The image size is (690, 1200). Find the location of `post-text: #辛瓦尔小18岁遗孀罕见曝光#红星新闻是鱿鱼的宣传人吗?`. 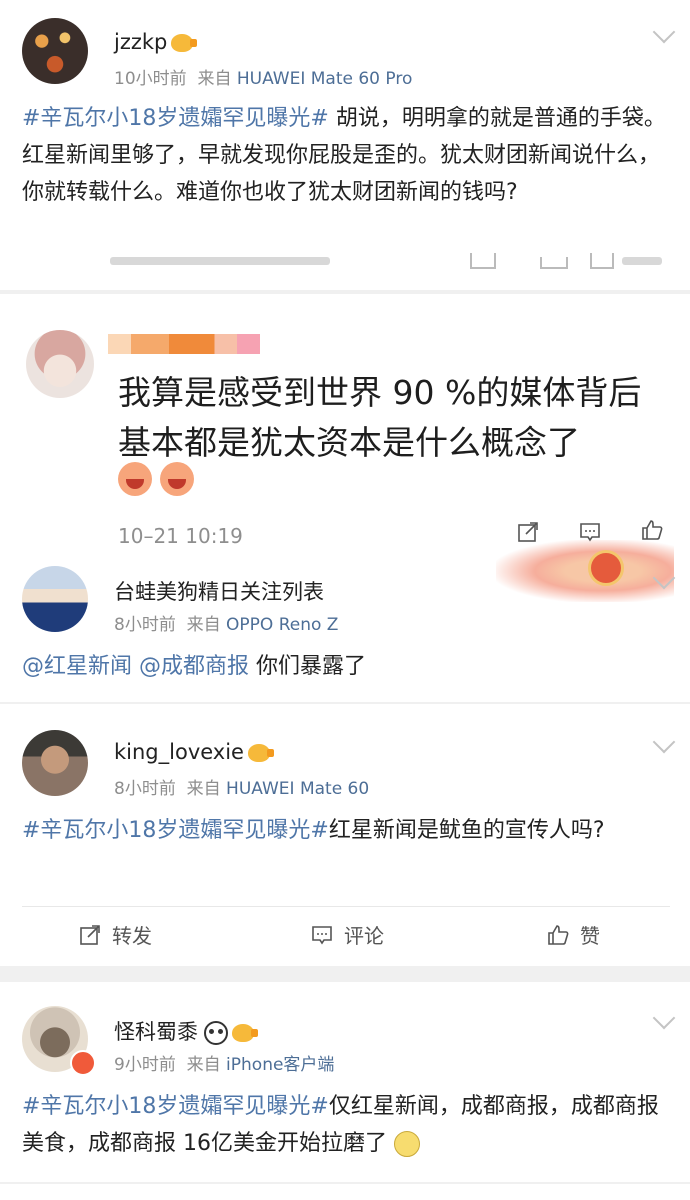

post-text: #辛瓦尔小18岁遗孀罕见曝光#红星新闻是鱿鱼的宣传人吗? is located at coordinates (313, 830).